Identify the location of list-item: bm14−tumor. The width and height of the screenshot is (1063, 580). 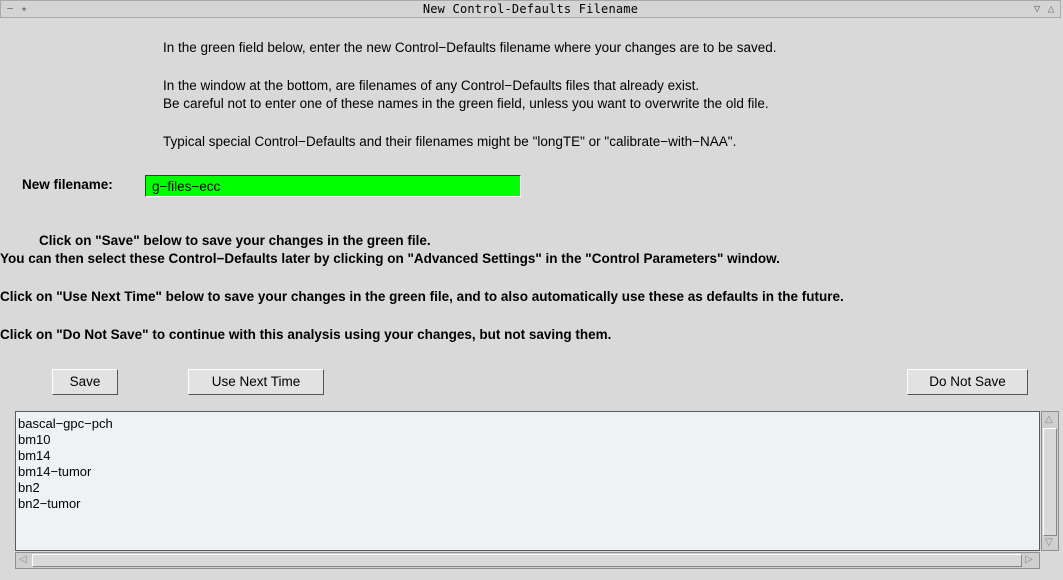
(527, 472).